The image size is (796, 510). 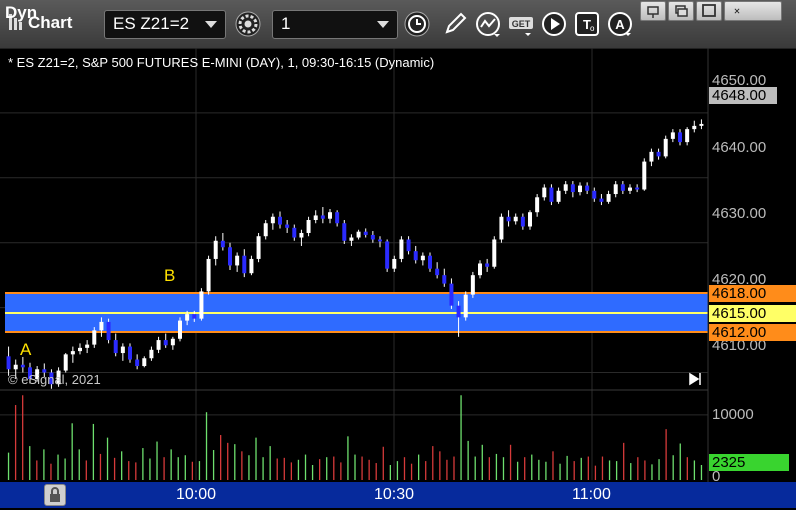 I want to click on interval-value: 1, so click(x=286, y=23).